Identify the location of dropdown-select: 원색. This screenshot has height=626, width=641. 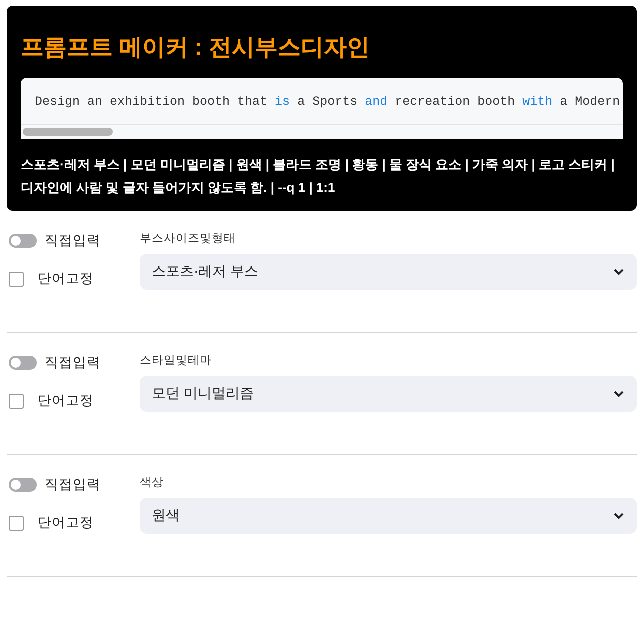
(388, 516).